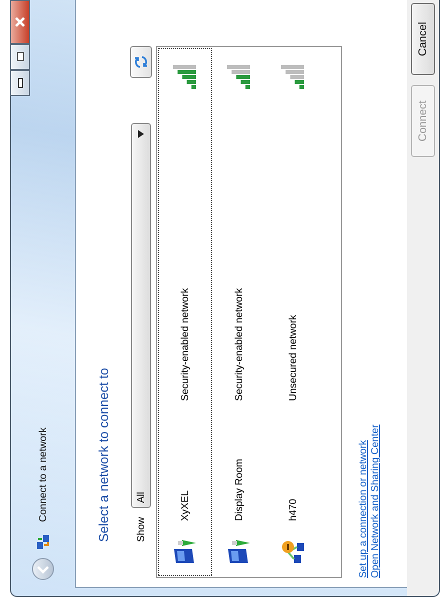  What do you see at coordinates (423, 39) in the screenshot?
I see `dialog-button: Cancel` at bounding box center [423, 39].